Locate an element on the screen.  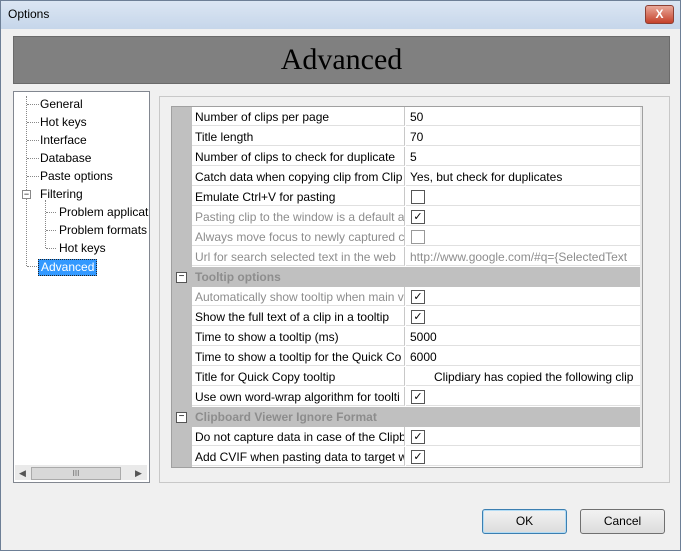
property-row: Use own word-wrap algorithm for toolti ✓ is located at coordinates (407, 397).